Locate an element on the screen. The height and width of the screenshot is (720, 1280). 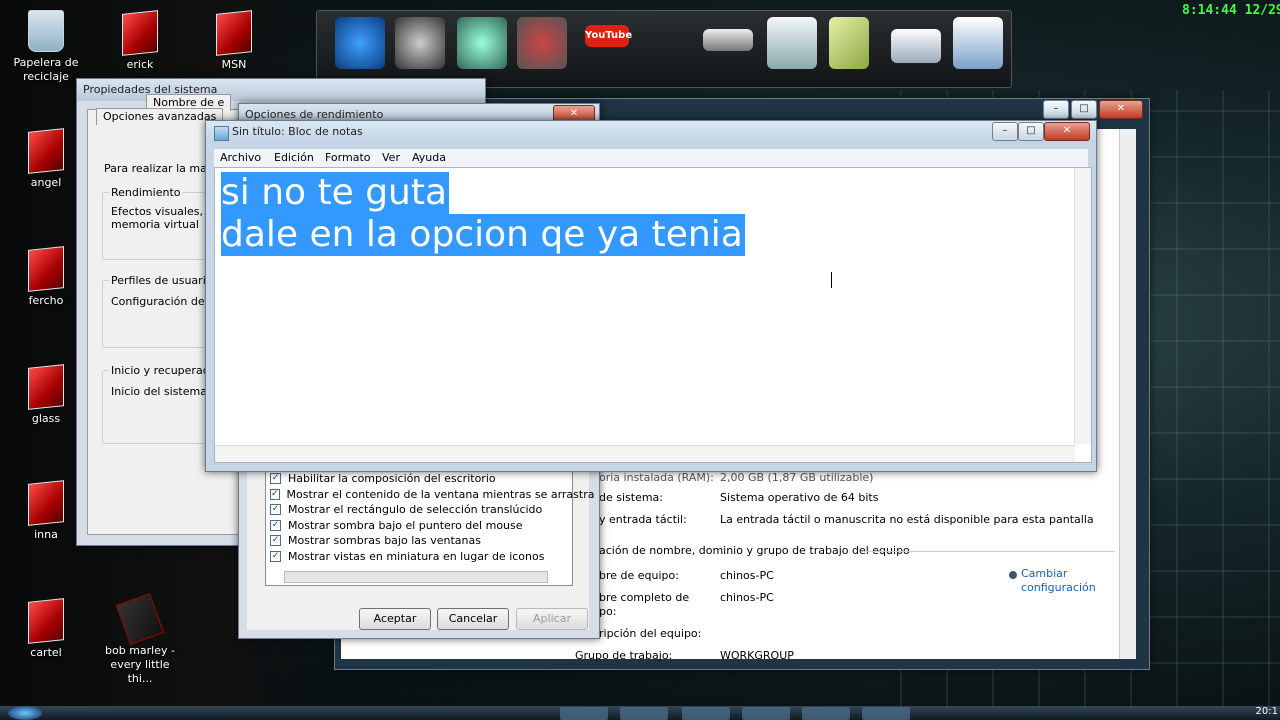
vertical-scrollbar is located at coordinates (1082, 306).